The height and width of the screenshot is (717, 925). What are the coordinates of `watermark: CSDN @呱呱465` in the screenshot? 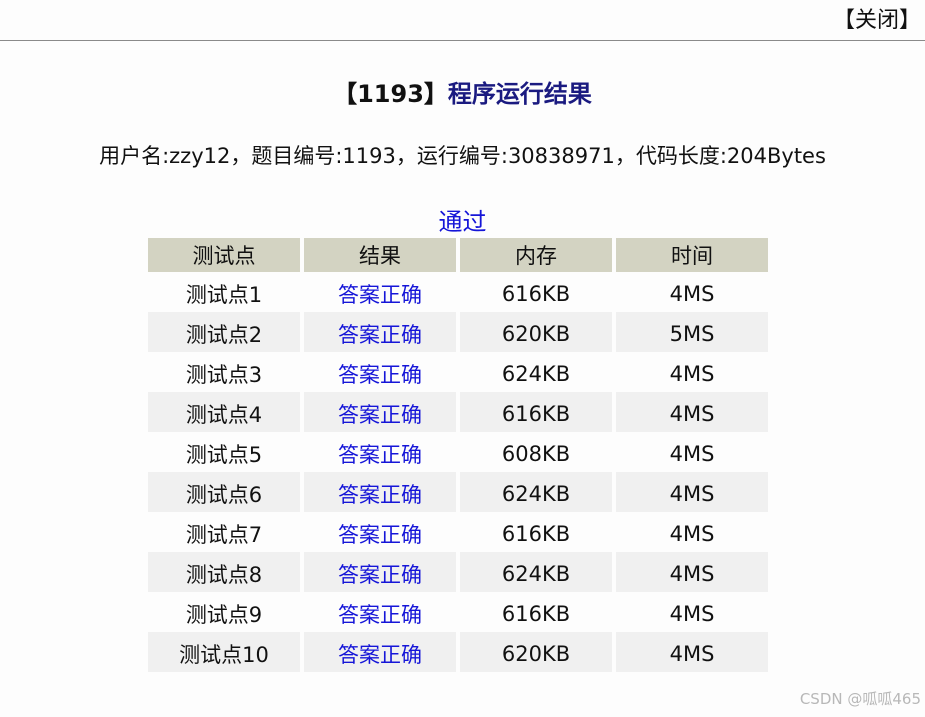 It's located at (860, 699).